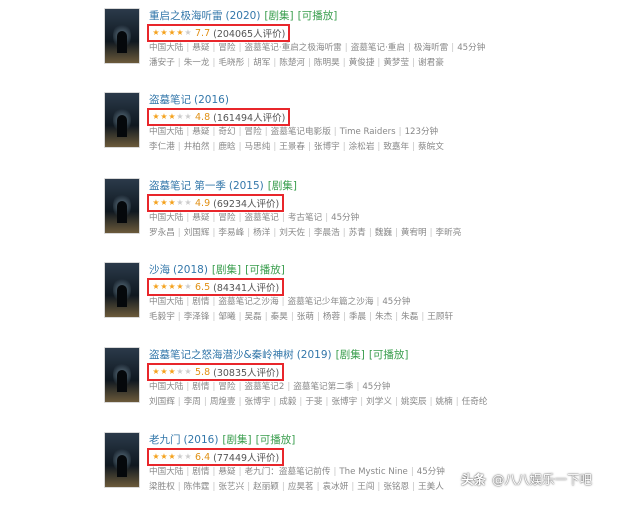 This screenshot has height=514, width=640. Describe the element at coordinates (301, 487) in the screenshot. I see `cast-name: 应昊茗` at that location.